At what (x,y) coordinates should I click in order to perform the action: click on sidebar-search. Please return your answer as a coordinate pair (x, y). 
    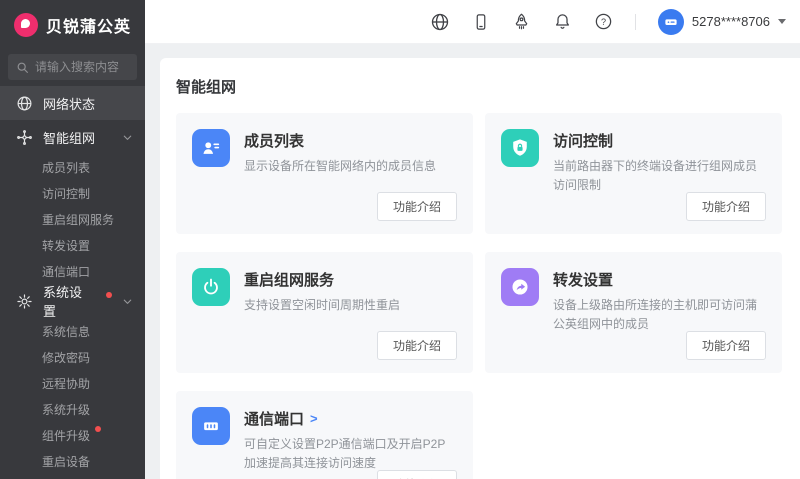
    Looking at the image, I should click on (72, 67).